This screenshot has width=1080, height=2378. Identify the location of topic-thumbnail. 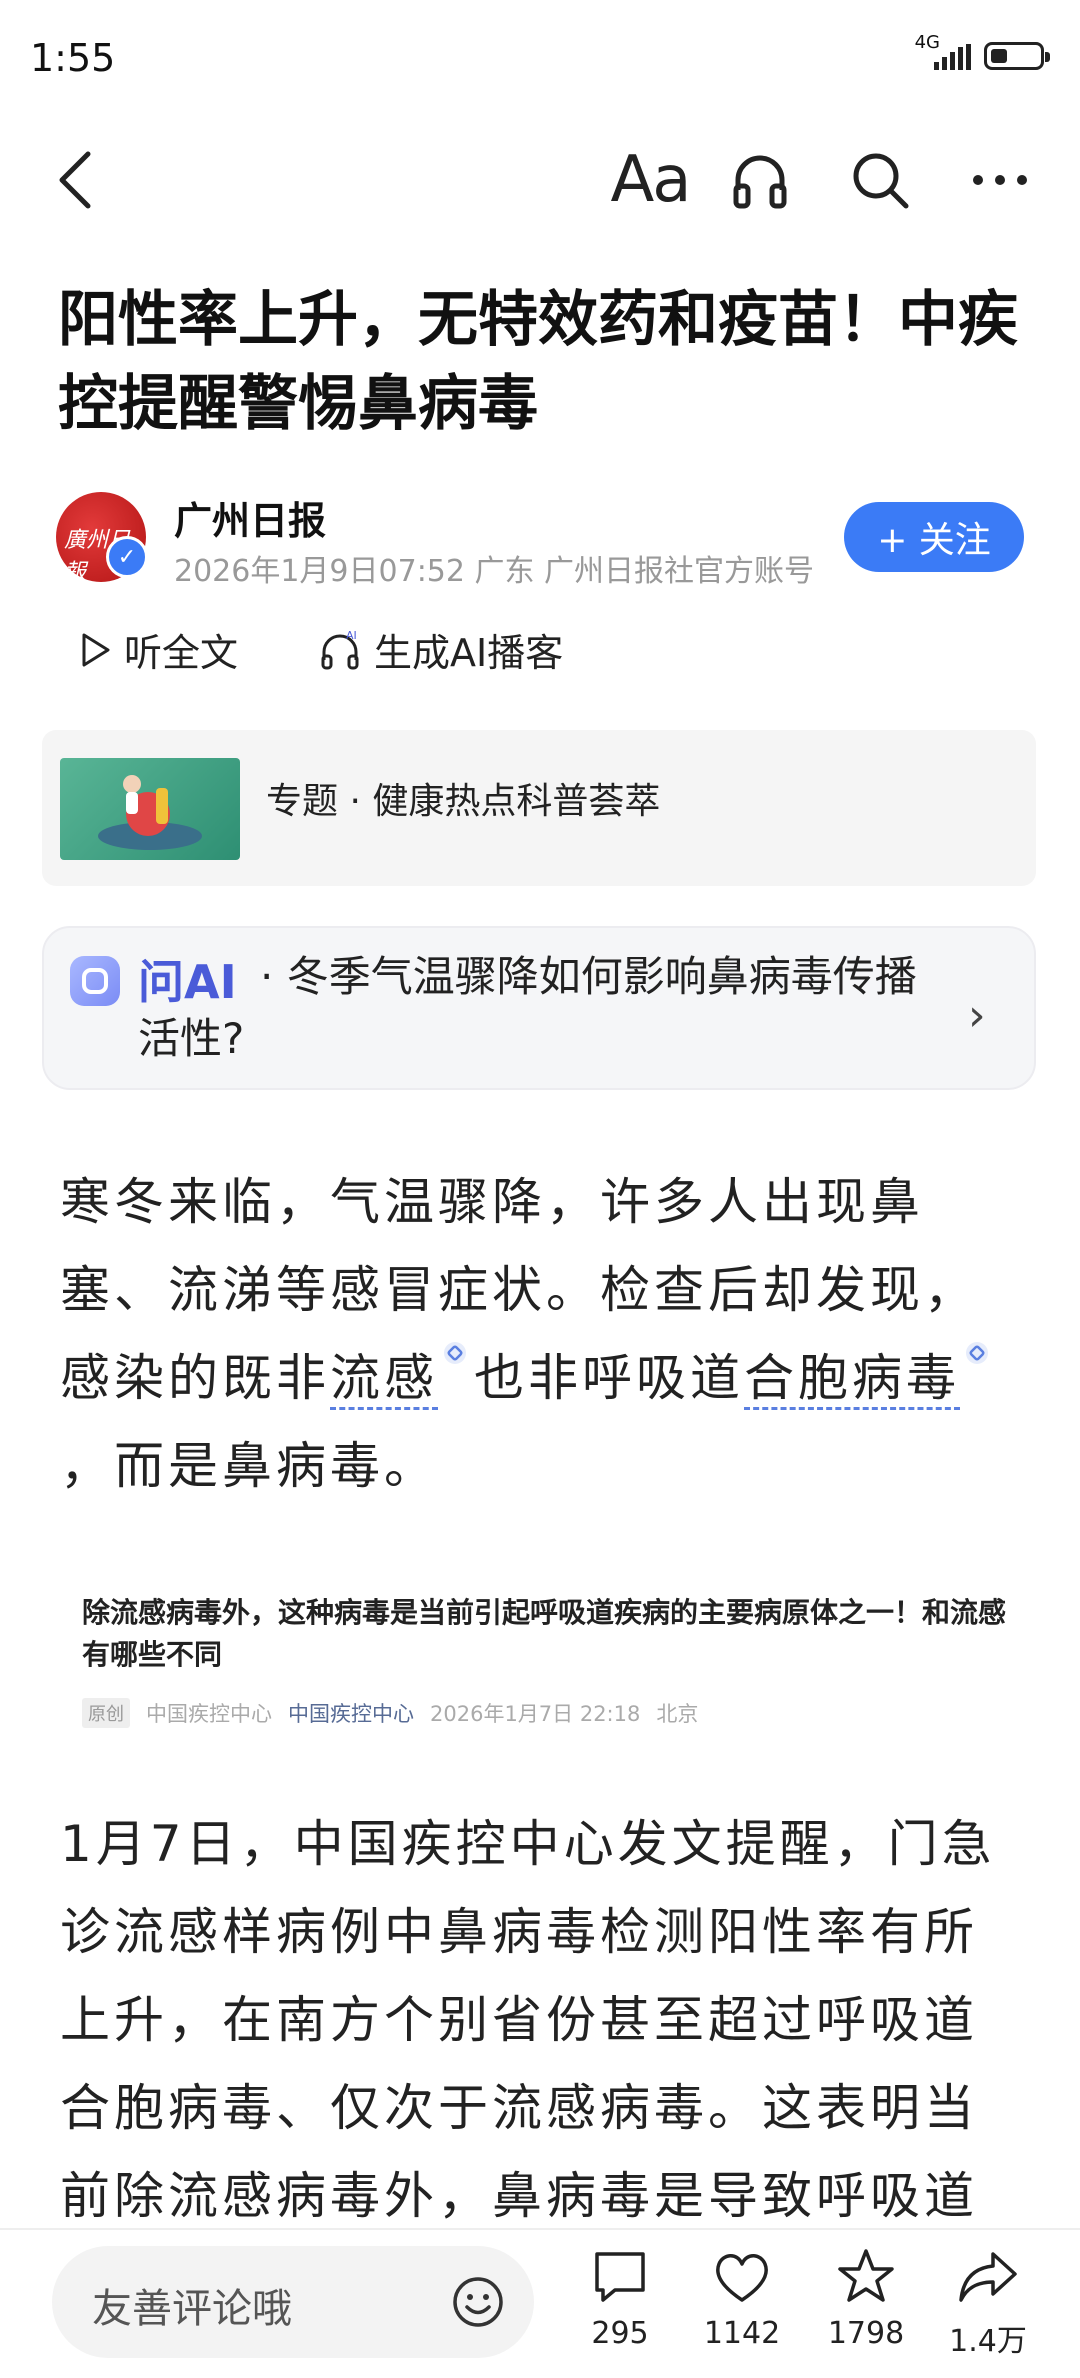
(150, 809).